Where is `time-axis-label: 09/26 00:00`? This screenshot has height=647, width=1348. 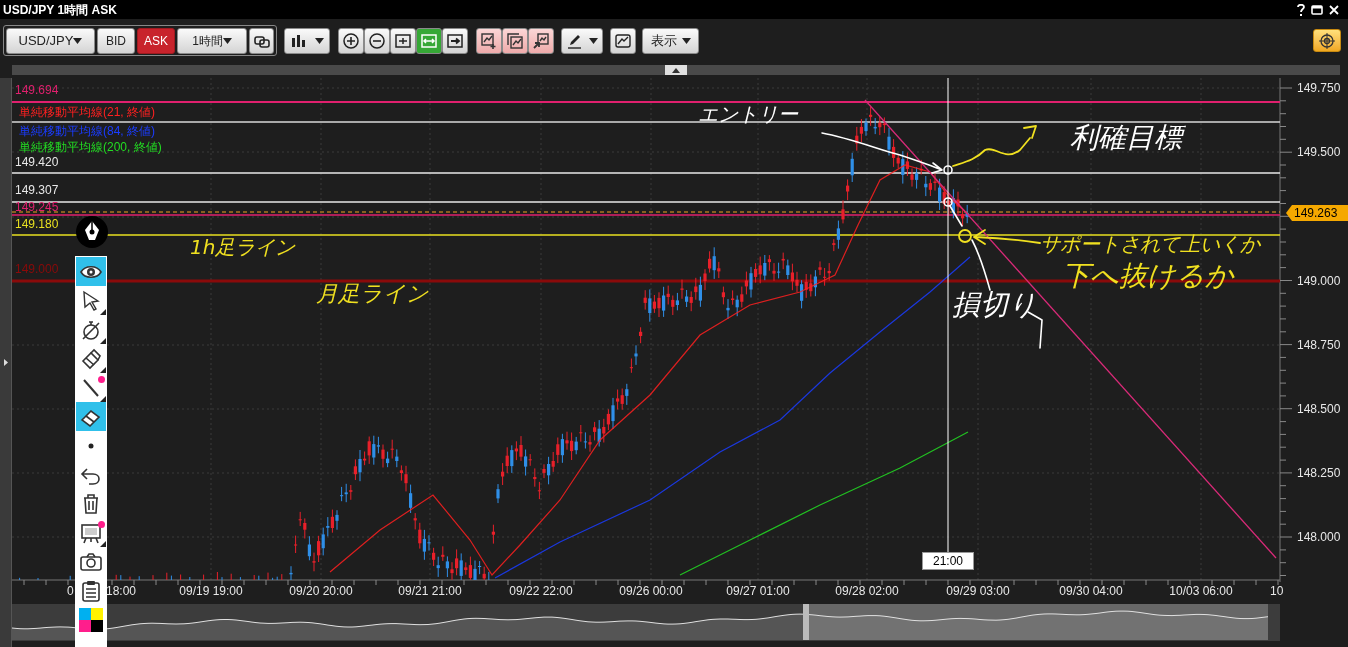 time-axis-label: 09/26 00:00 is located at coordinates (651, 591).